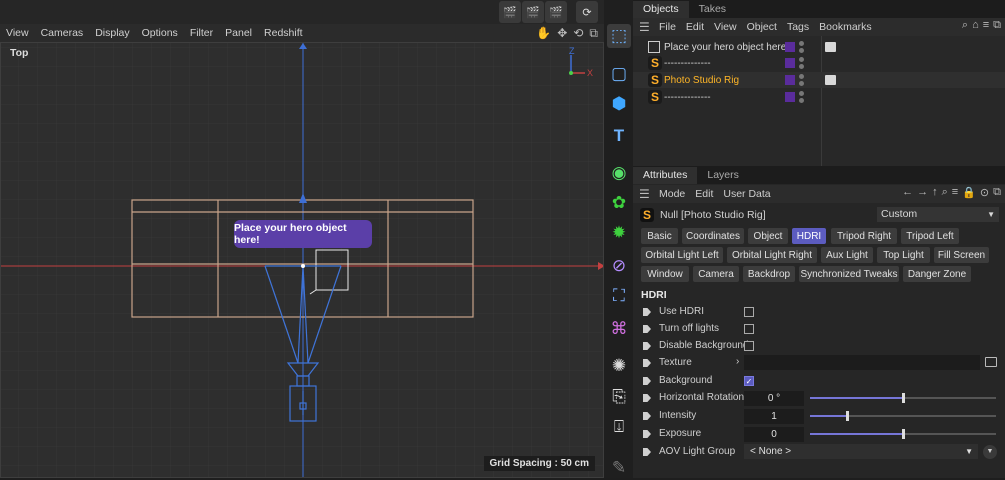  I want to click on tag-icon, so click(830, 80).